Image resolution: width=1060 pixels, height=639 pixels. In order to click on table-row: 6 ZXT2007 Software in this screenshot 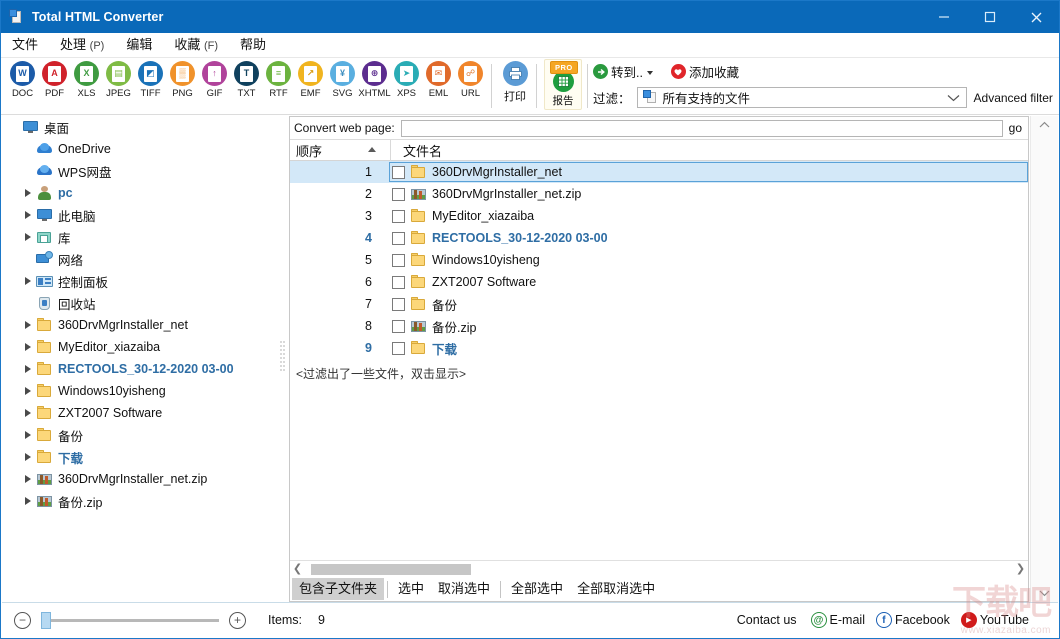, I will do `click(659, 282)`.